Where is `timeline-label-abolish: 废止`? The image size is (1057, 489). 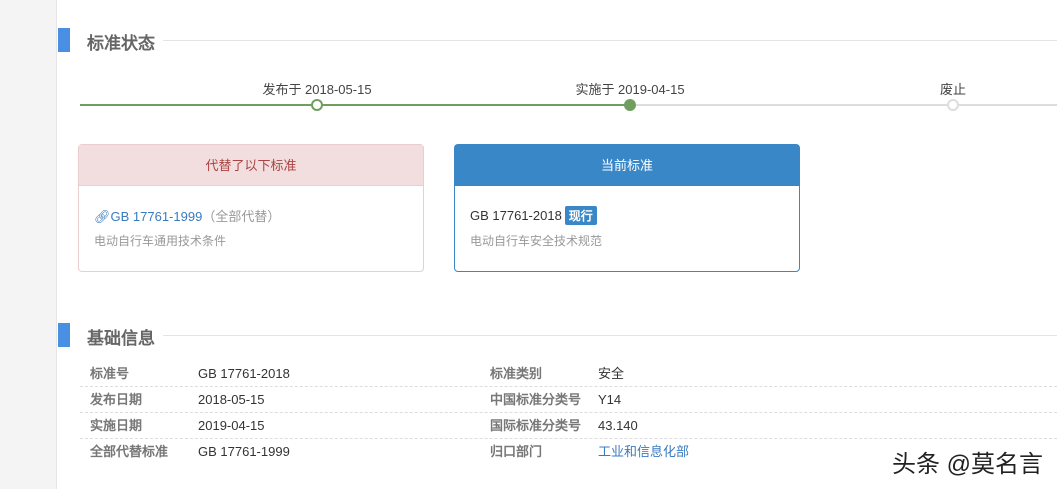 timeline-label-abolish: 废止 is located at coordinates (953, 89).